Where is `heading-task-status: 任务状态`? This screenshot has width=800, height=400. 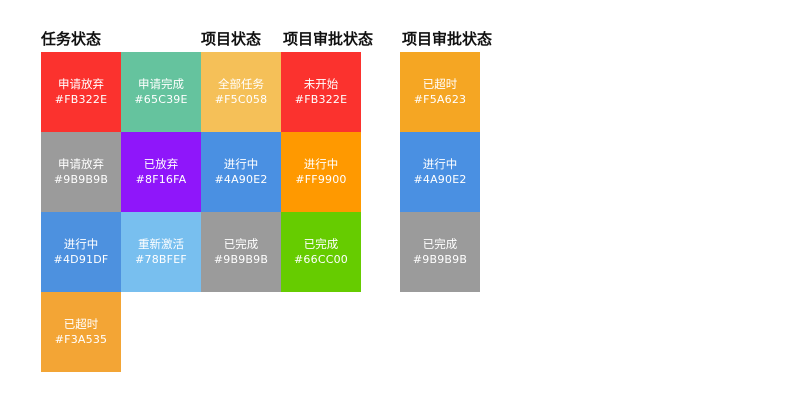
heading-task-status: 任务状态 is located at coordinates (71, 39).